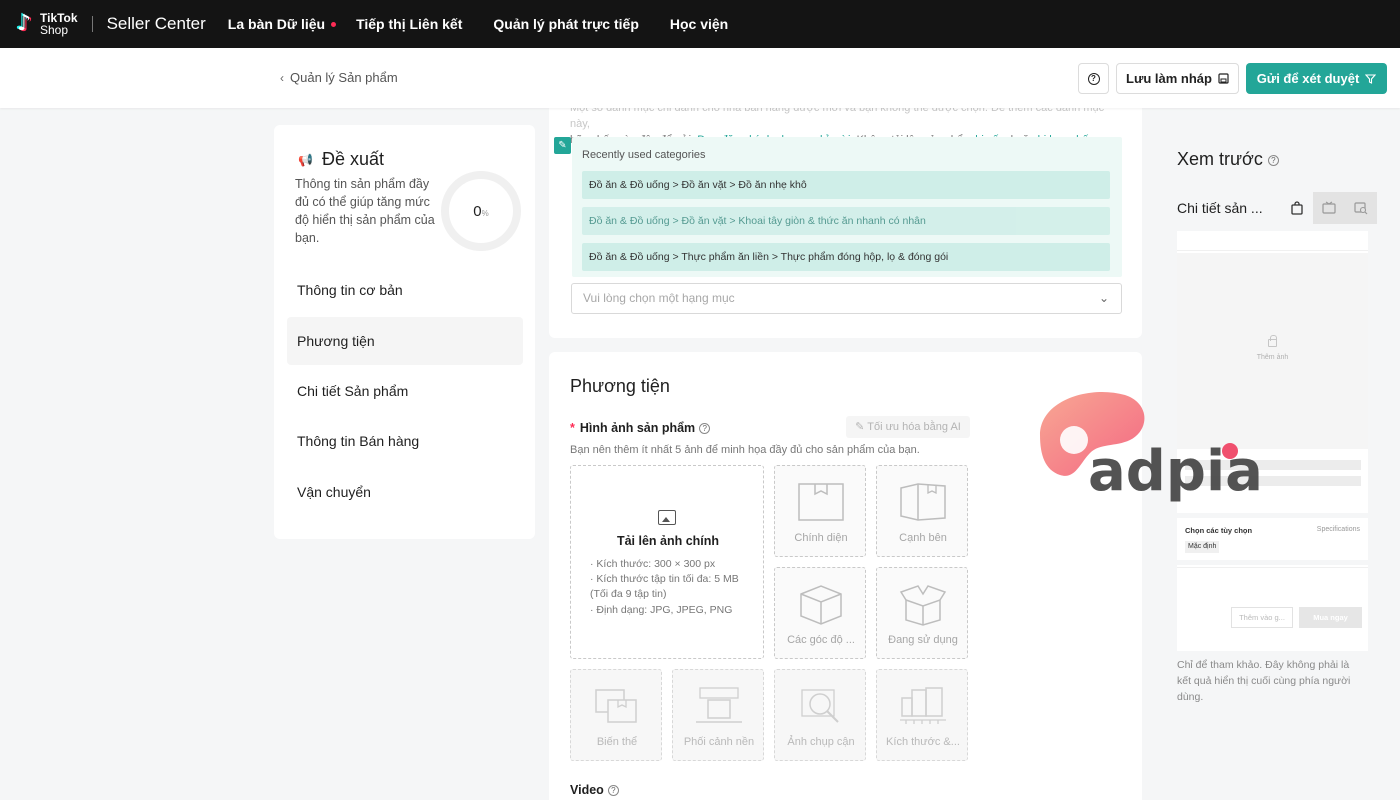 This screenshot has width=1400, height=800. I want to click on save-draft-button: Lưu làm nháp, so click(1177, 78).